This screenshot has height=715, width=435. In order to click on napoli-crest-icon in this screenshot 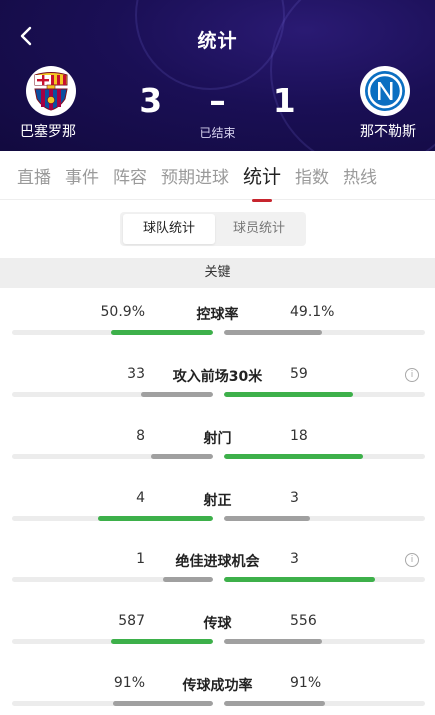, I will do `click(385, 91)`.